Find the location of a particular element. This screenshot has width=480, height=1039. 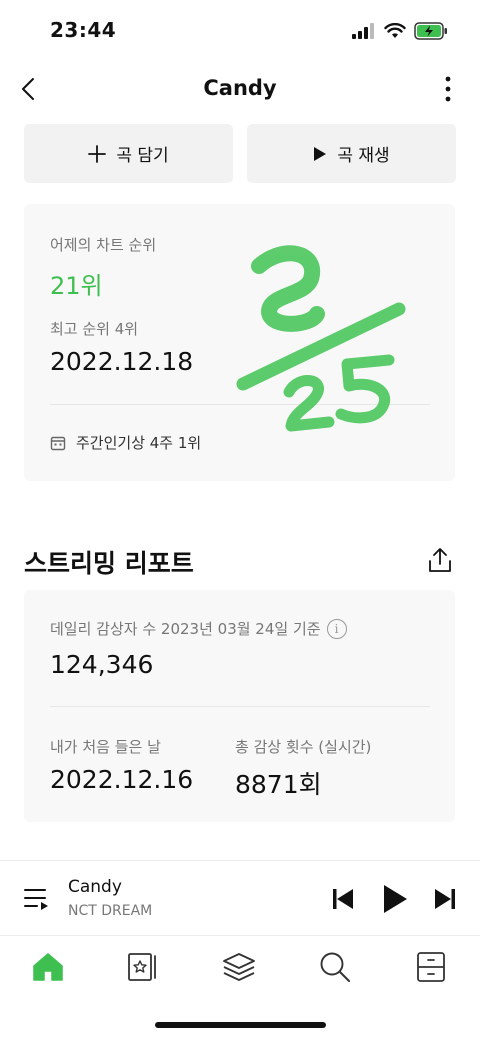

skip-next-icon is located at coordinates (445, 899).